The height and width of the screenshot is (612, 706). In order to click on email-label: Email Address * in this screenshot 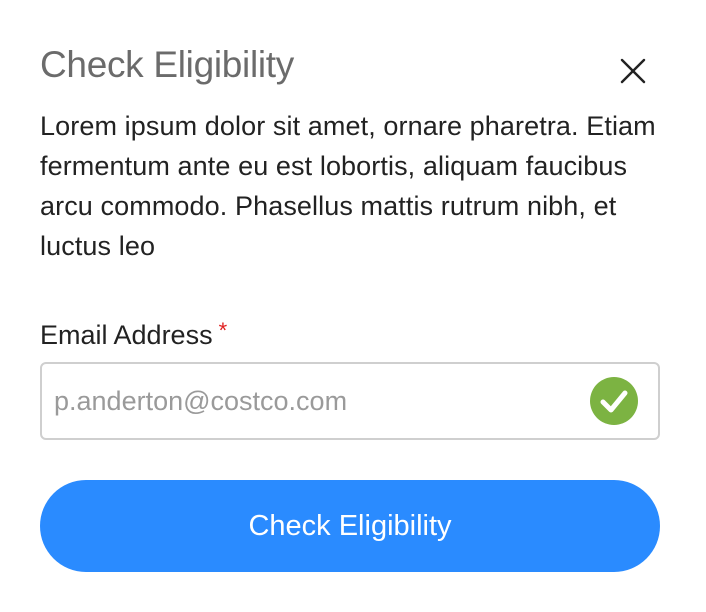, I will do `click(133, 333)`.